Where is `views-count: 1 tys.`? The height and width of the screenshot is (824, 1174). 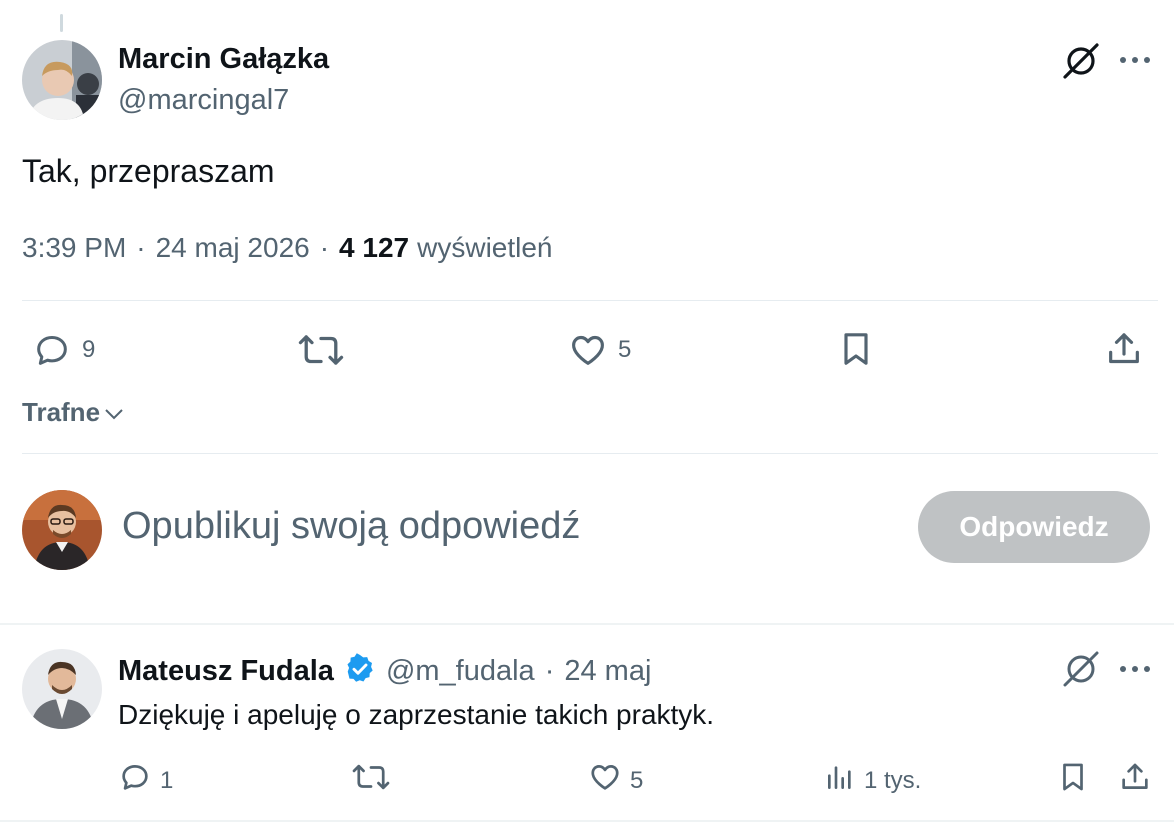 views-count: 1 tys. is located at coordinates (893, 780).